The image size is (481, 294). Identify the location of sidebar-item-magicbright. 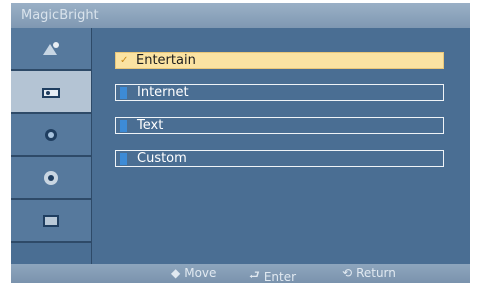
(51, 92).